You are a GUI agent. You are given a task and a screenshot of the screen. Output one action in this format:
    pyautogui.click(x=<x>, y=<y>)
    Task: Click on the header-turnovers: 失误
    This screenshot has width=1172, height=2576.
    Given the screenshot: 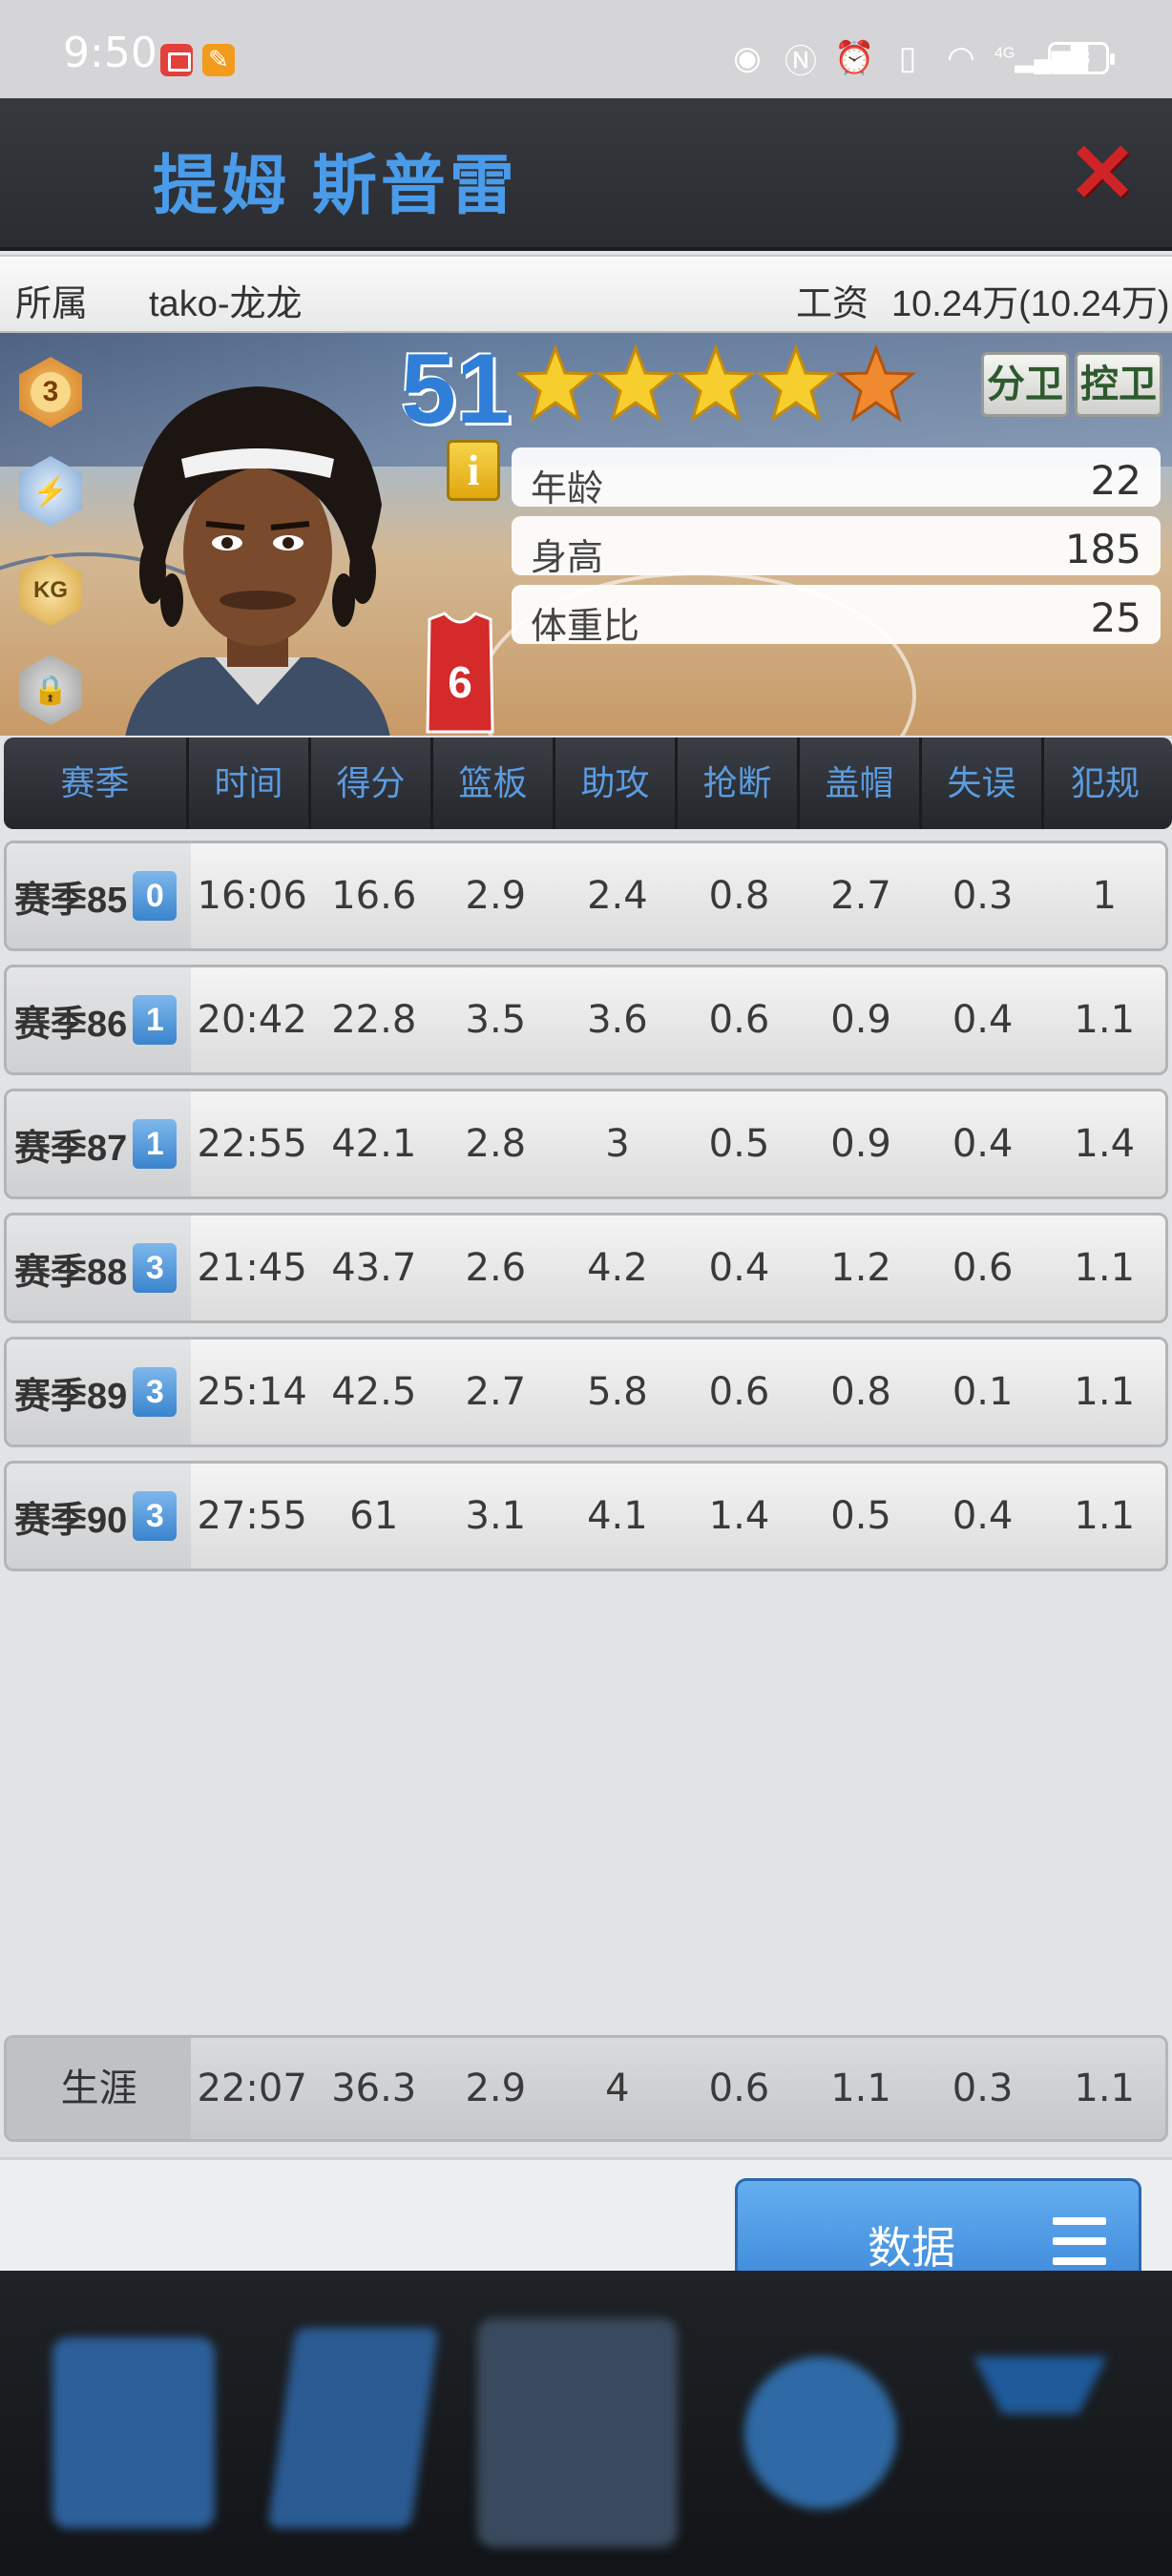 What is the action you would take?
    pyautogui.click(x=983, y=783)
    